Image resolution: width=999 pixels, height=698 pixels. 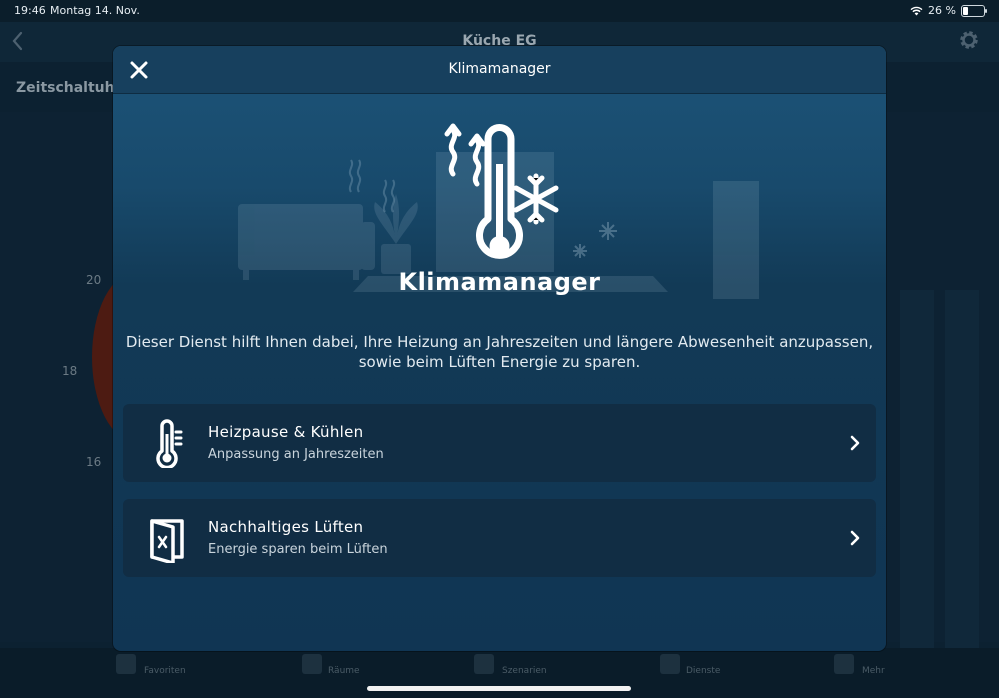 What do you see at coordinates (916, 10) in the screenshot?
I see `wifi-icon` at bounding box center [916, 10].